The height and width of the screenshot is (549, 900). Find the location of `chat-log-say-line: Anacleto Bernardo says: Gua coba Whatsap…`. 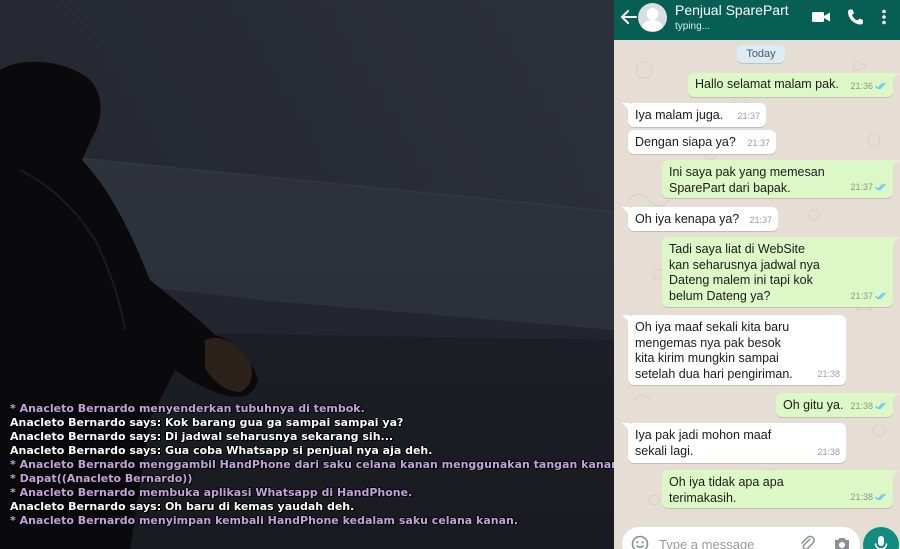

chat-log-say-line: Anacleto Bernardo says: Gua coba Whatsap… is located at coordinates (221, 450).